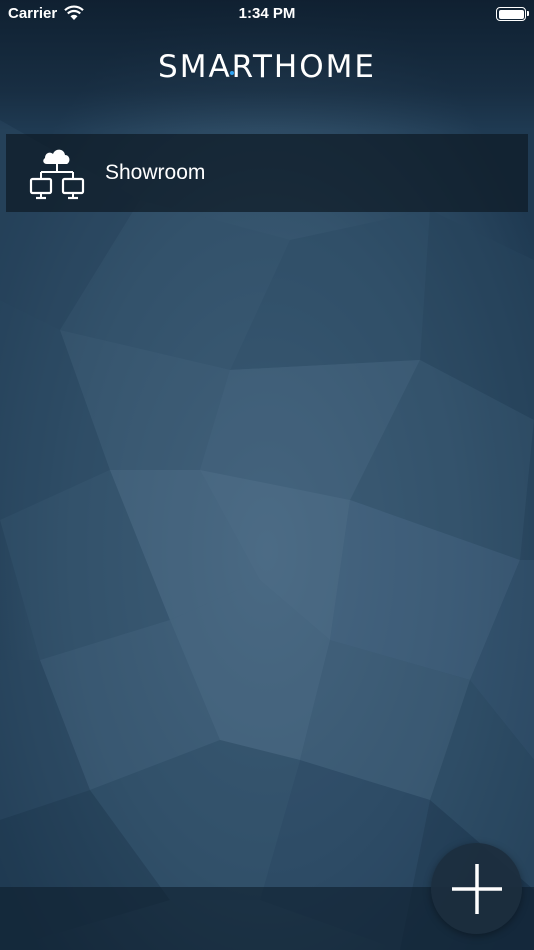 The height and width of the screenshot is (950, 534). I want to click on clock: 1:34 PM, so click(267, 13).